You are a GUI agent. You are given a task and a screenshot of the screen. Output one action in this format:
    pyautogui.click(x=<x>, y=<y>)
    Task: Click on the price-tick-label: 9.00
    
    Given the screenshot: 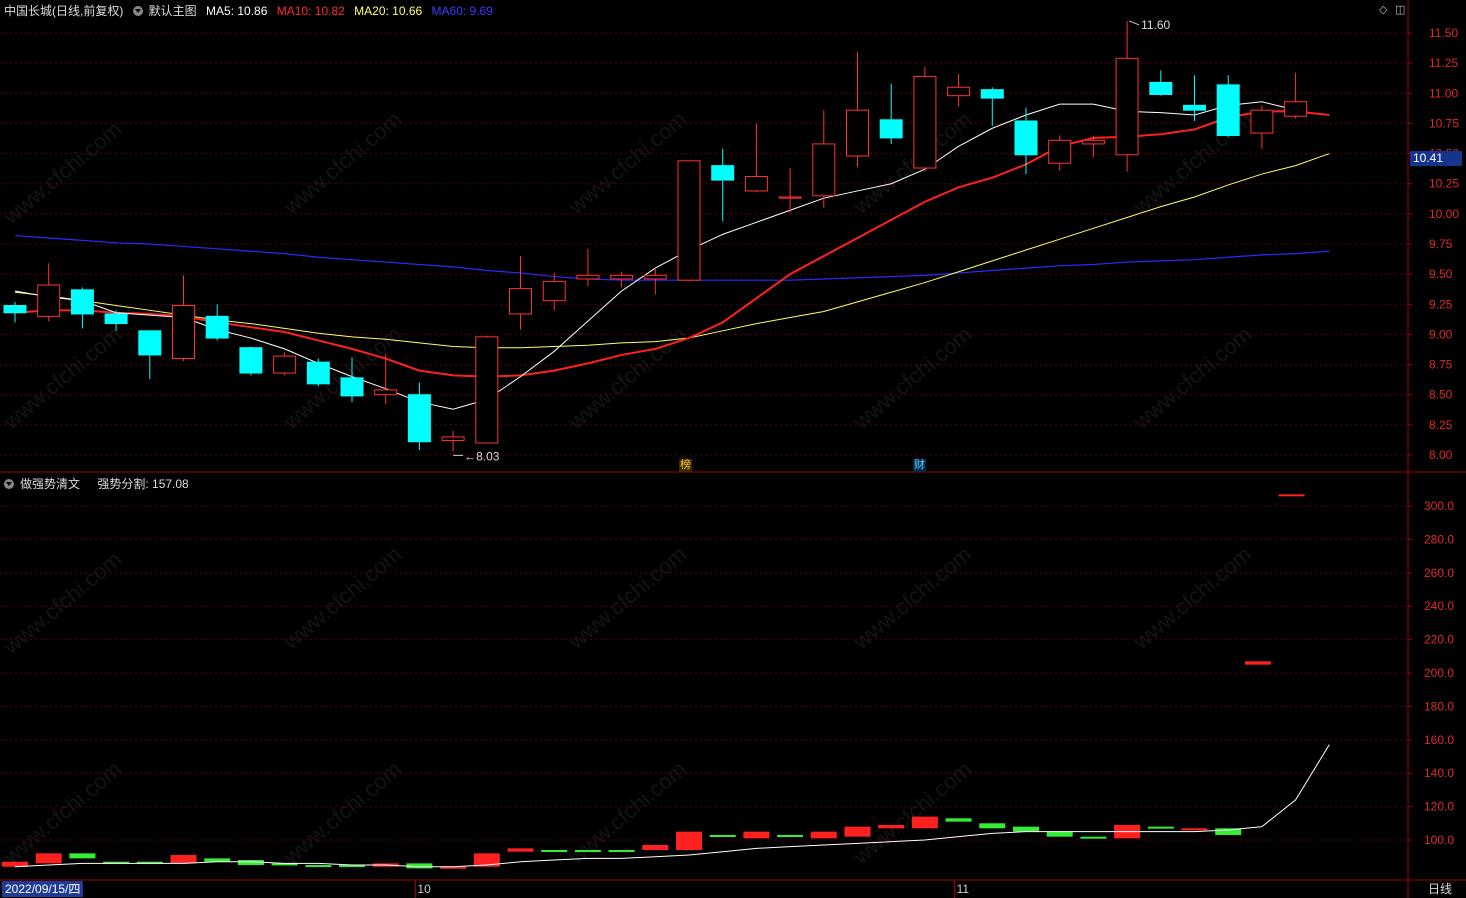 What is the action you would take?
    pyautogui.click(x=1441, y=334)
    